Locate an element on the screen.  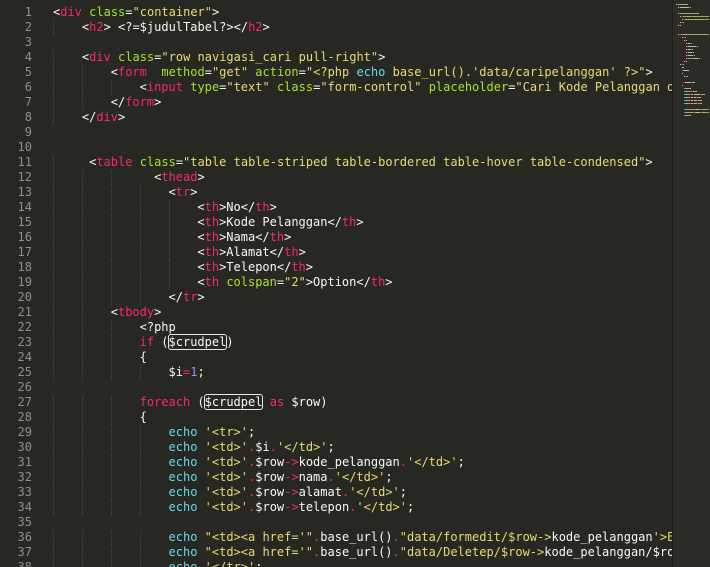
code-text: <th>Nama</th> is located at coordinates (244, 237).